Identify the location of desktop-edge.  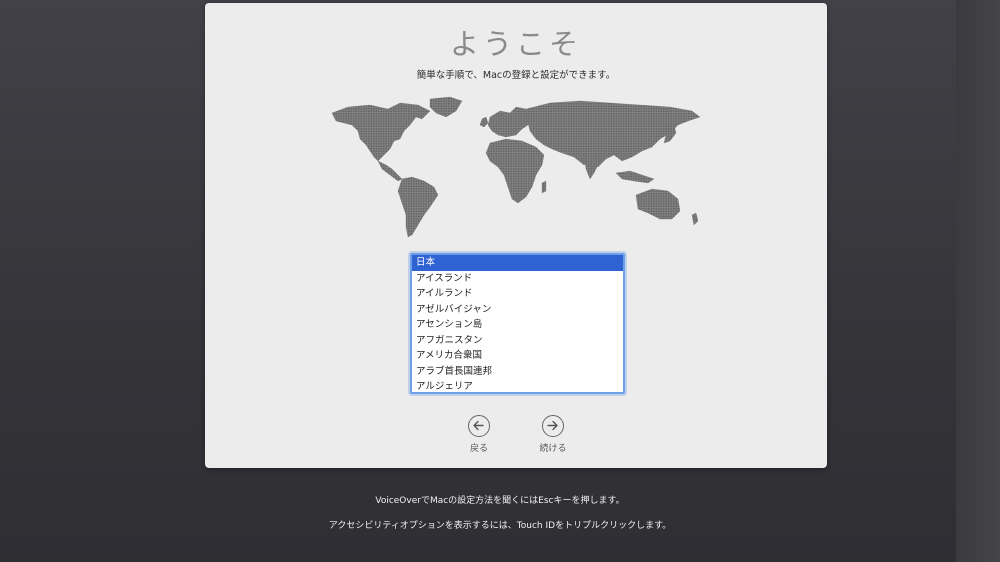
(978, 281).